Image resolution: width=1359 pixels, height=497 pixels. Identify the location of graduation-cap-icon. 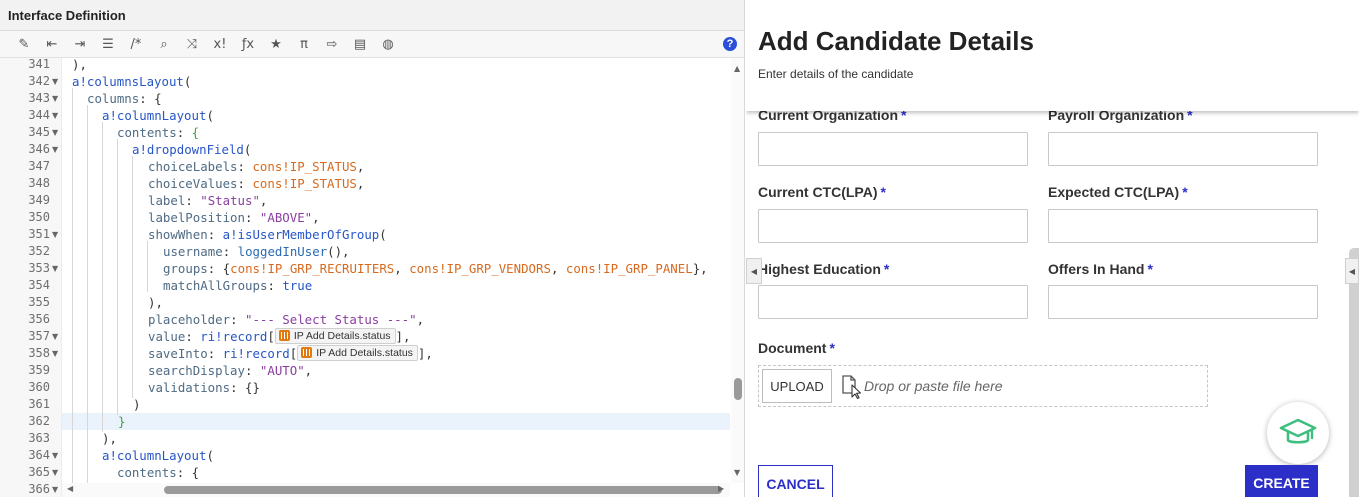
(1298, 431).